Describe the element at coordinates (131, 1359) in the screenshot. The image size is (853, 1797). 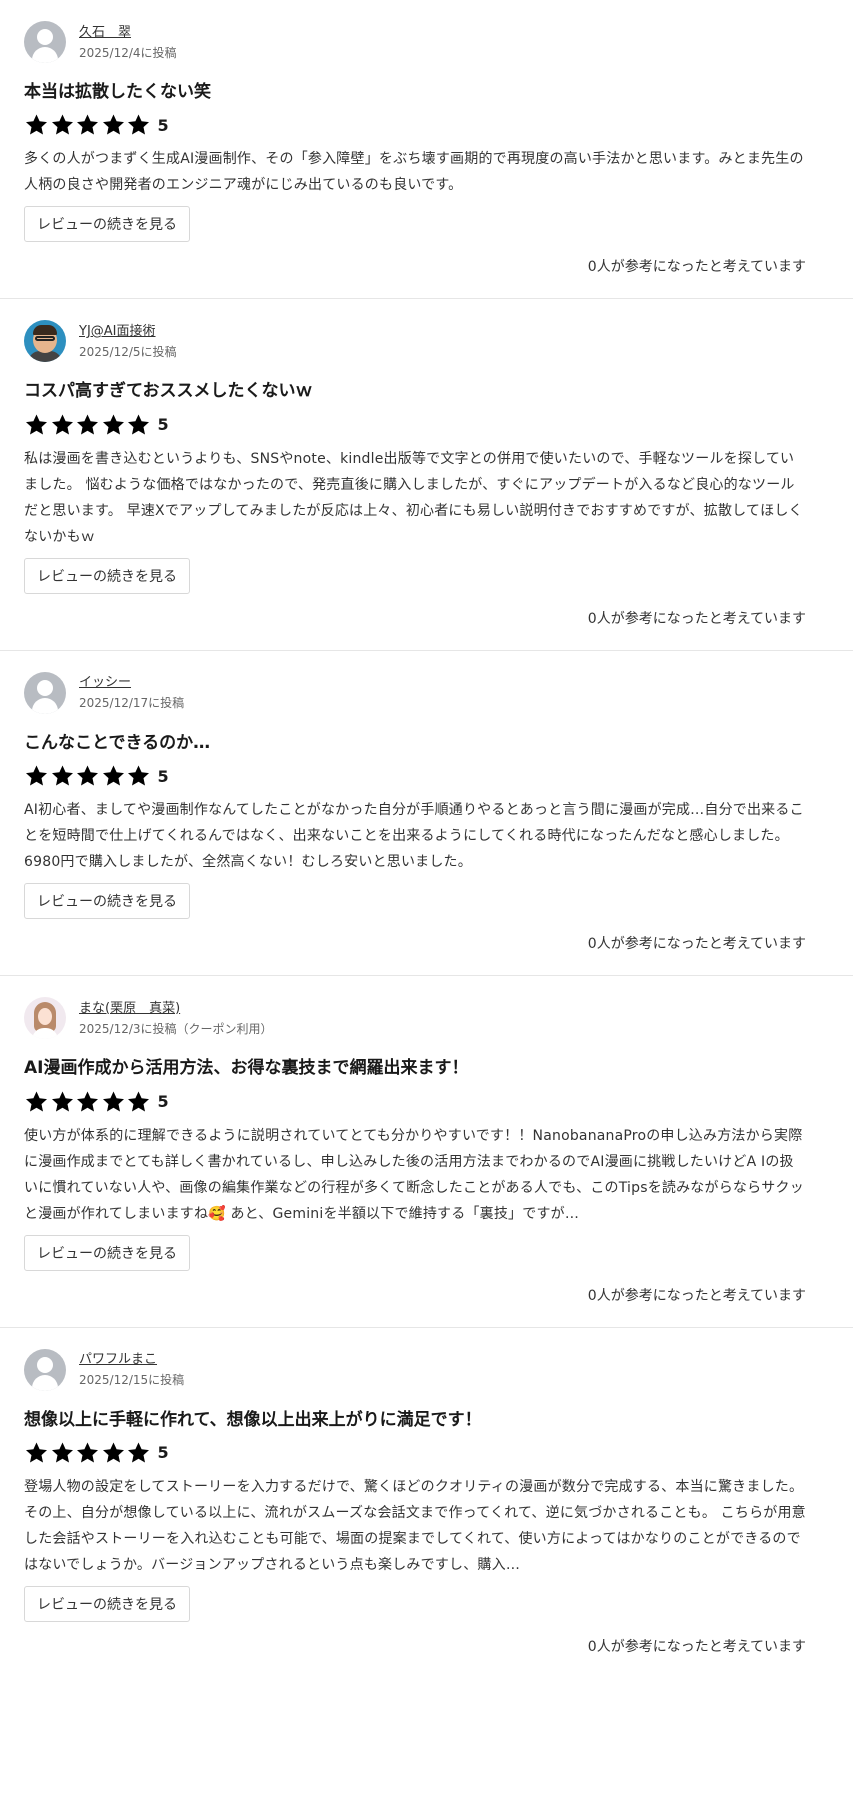
I see `author-link: パワフルまこ` at that location.